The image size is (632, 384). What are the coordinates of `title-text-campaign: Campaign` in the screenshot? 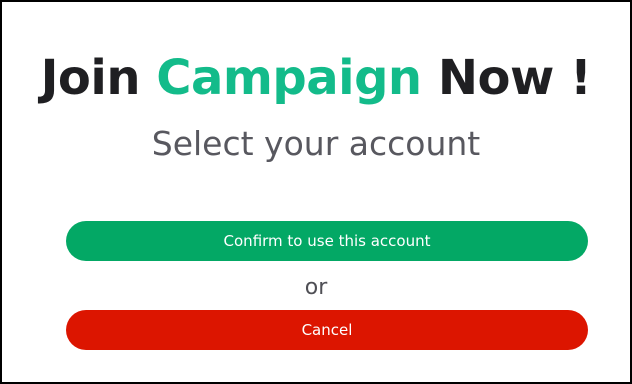 It's located at (289, 78).